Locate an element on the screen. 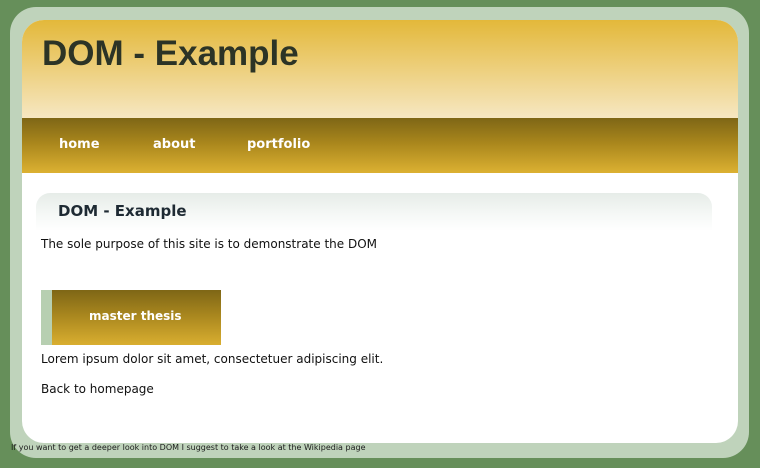 The height and width of the screenshot is (468, 760). nav-item-home: home is located at coordinates (79, 144).